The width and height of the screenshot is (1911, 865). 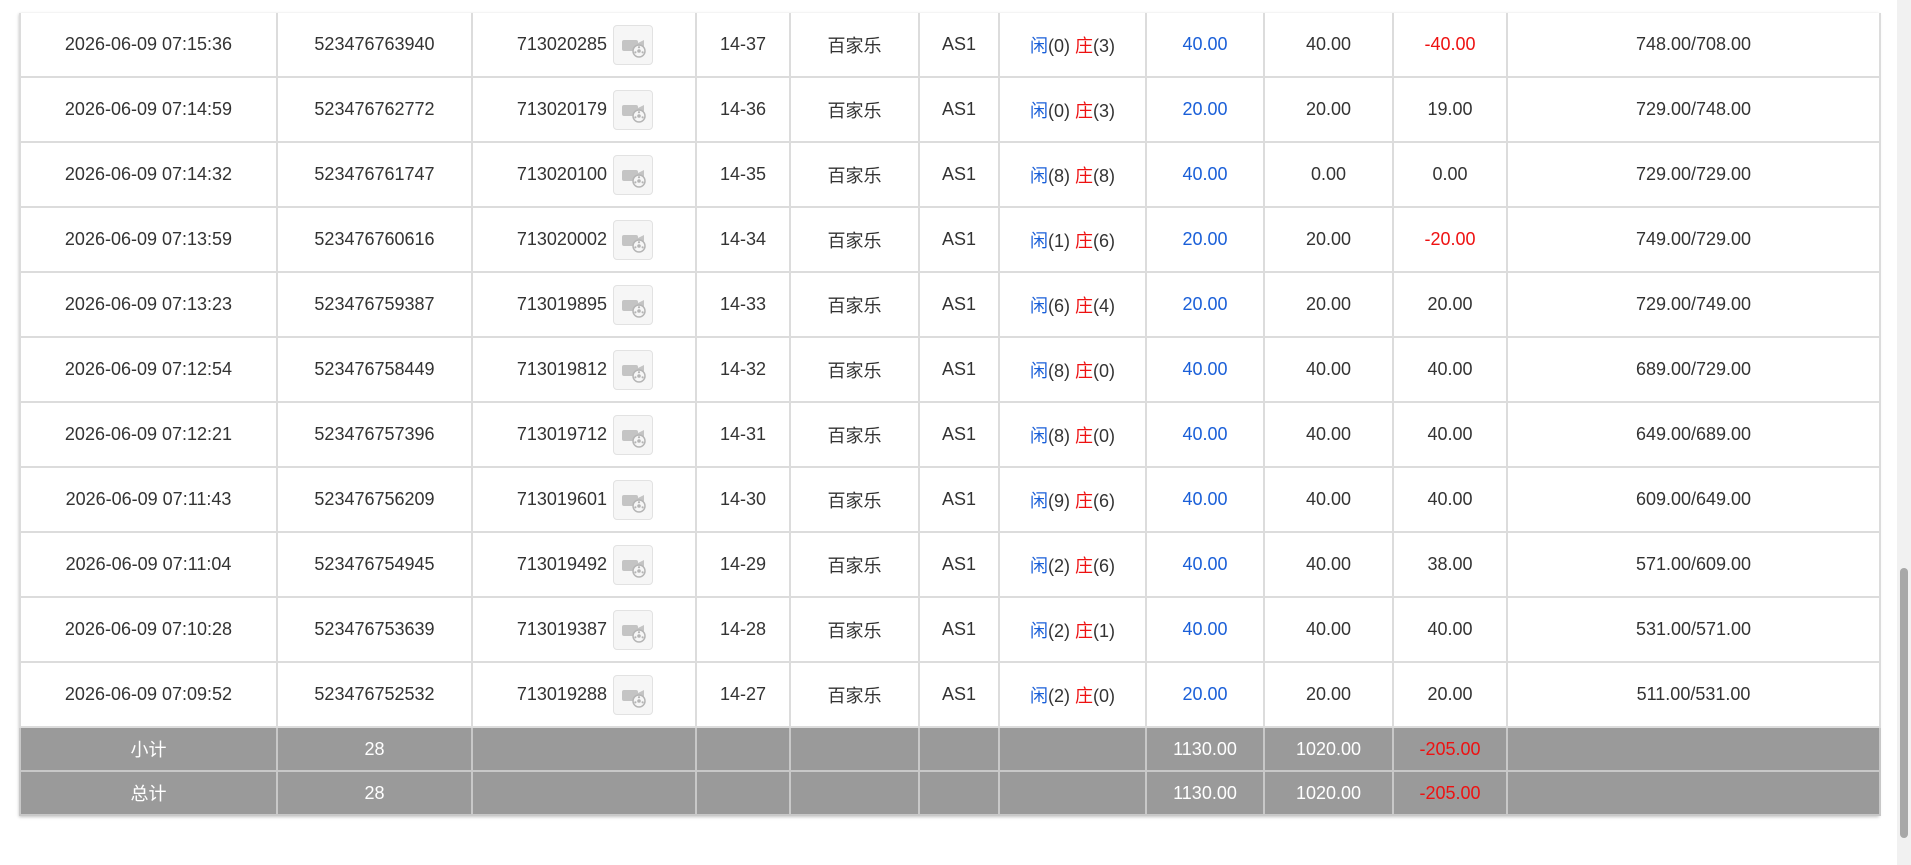 I want to click on bet-time: 2026-06-09 07:11:43, so click(x=148, y=499).